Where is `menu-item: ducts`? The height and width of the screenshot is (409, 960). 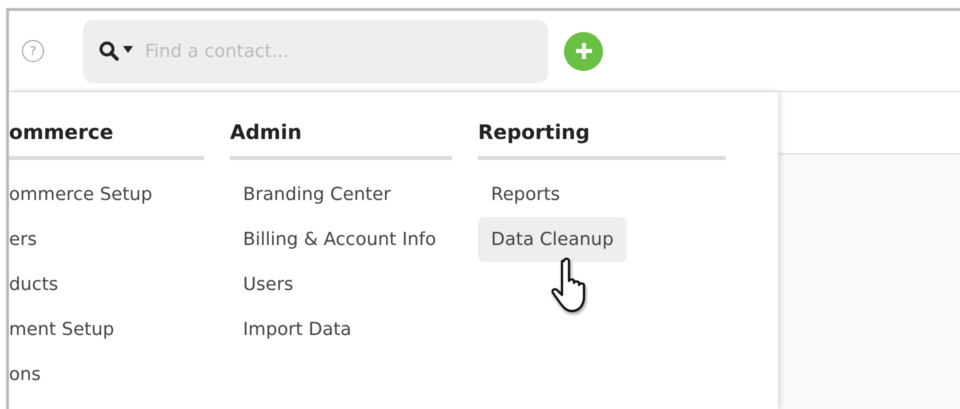 menu-item: ducts is located at coordinates (33, 284).